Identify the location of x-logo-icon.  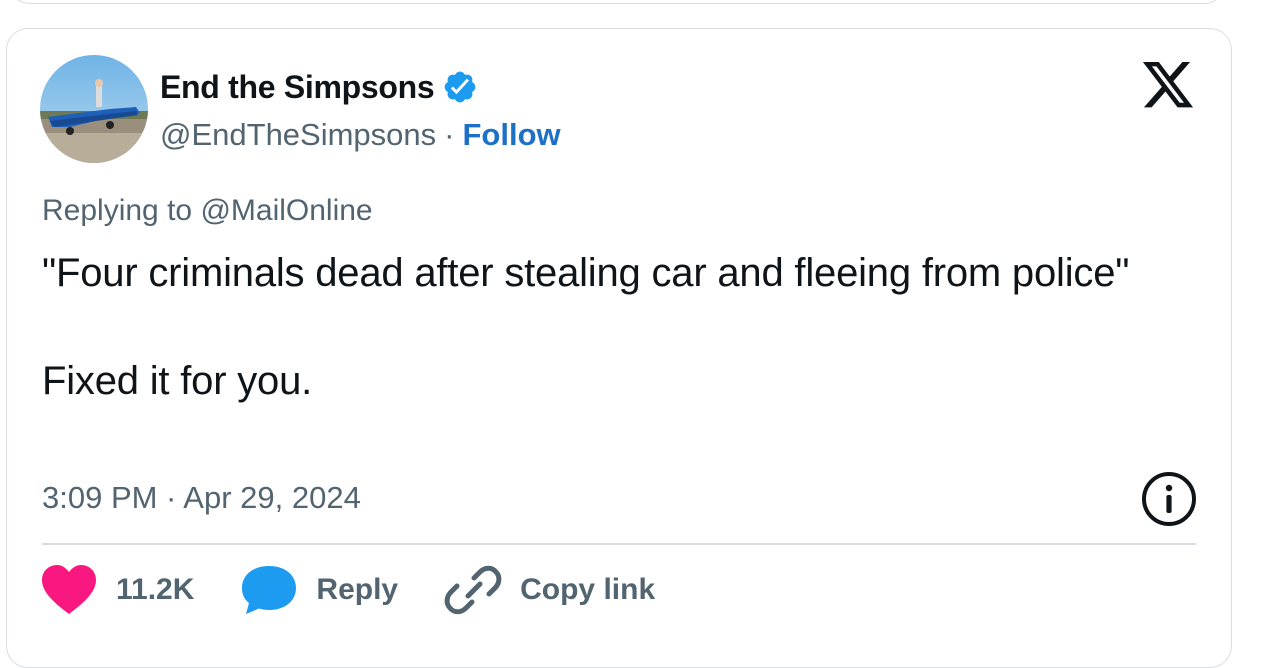
(1168, 85).